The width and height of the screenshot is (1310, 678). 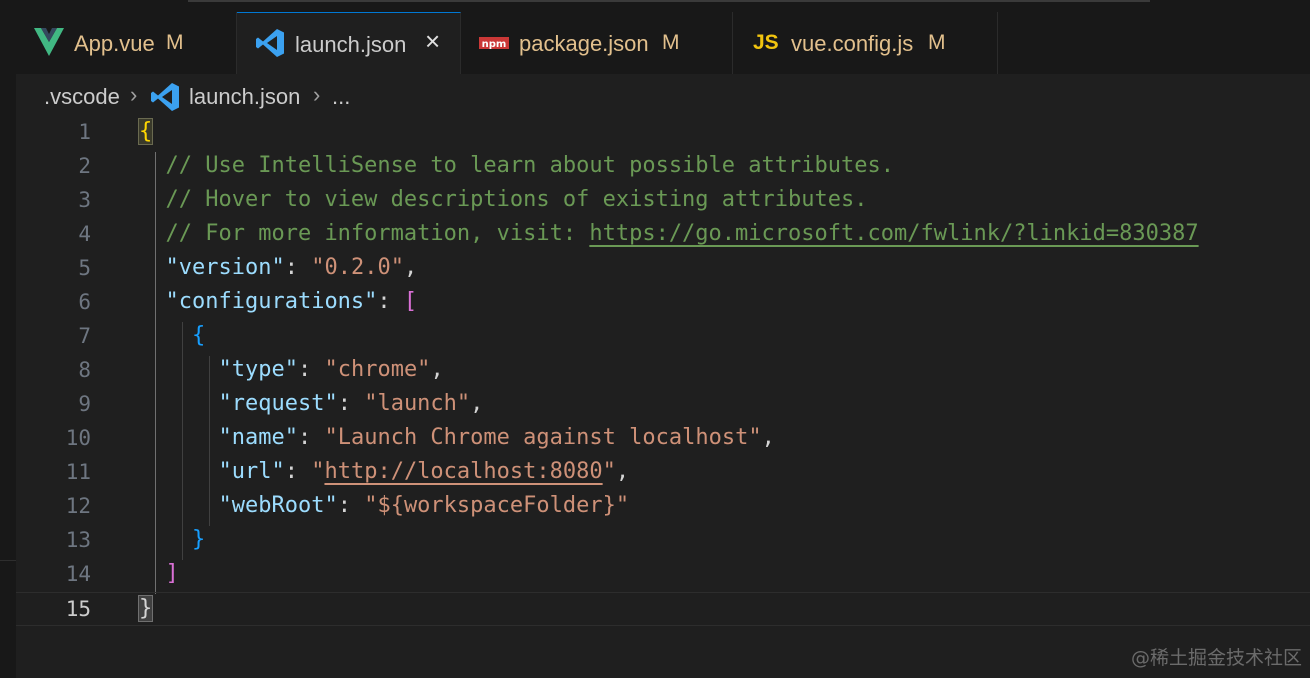 I want to click on tab-launch-json: launch.json ×, so click(x=349, y=43).